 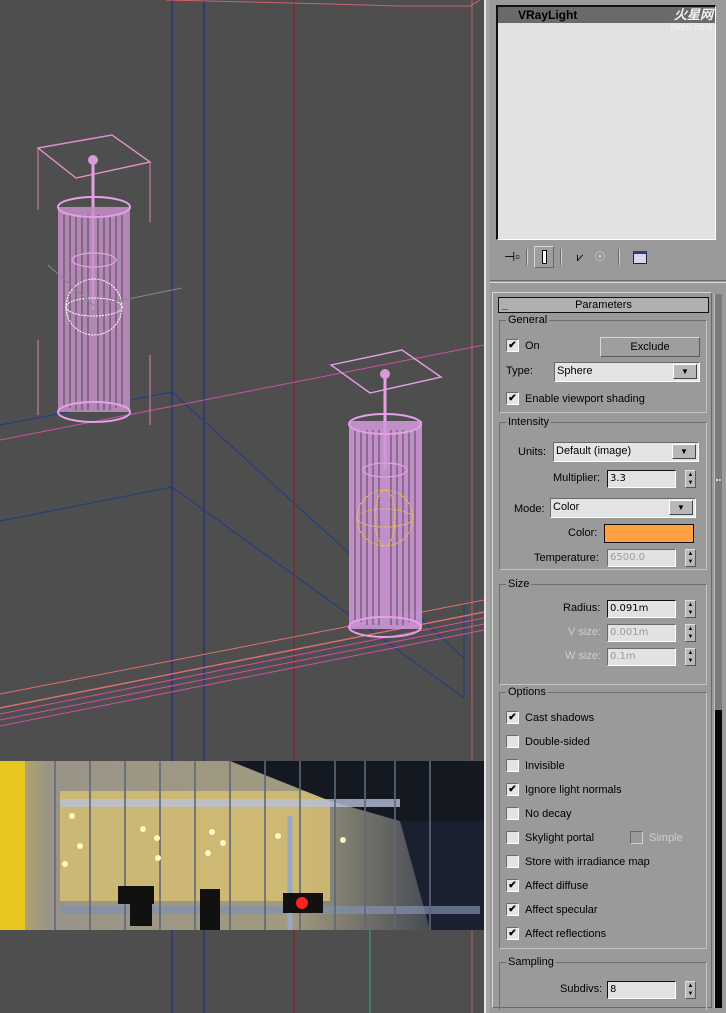 I want to click on type-value: Sphere, so click(x=575, y=371).